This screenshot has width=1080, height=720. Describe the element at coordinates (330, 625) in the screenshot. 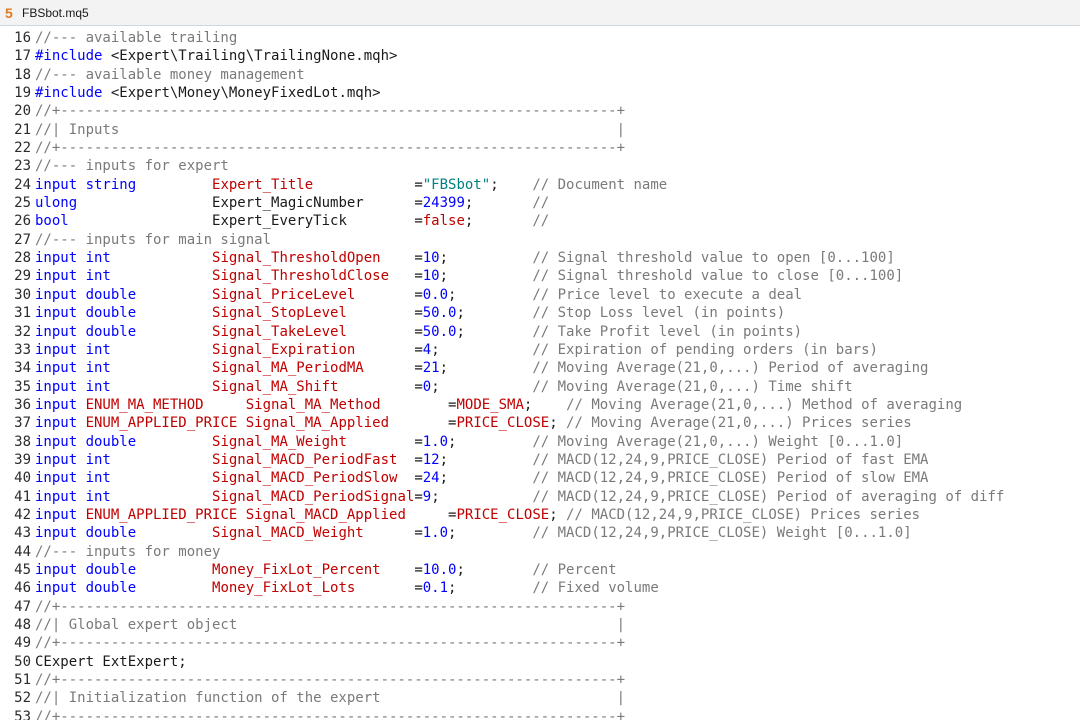

I see `code-text: //| Global expert object |` at that location.